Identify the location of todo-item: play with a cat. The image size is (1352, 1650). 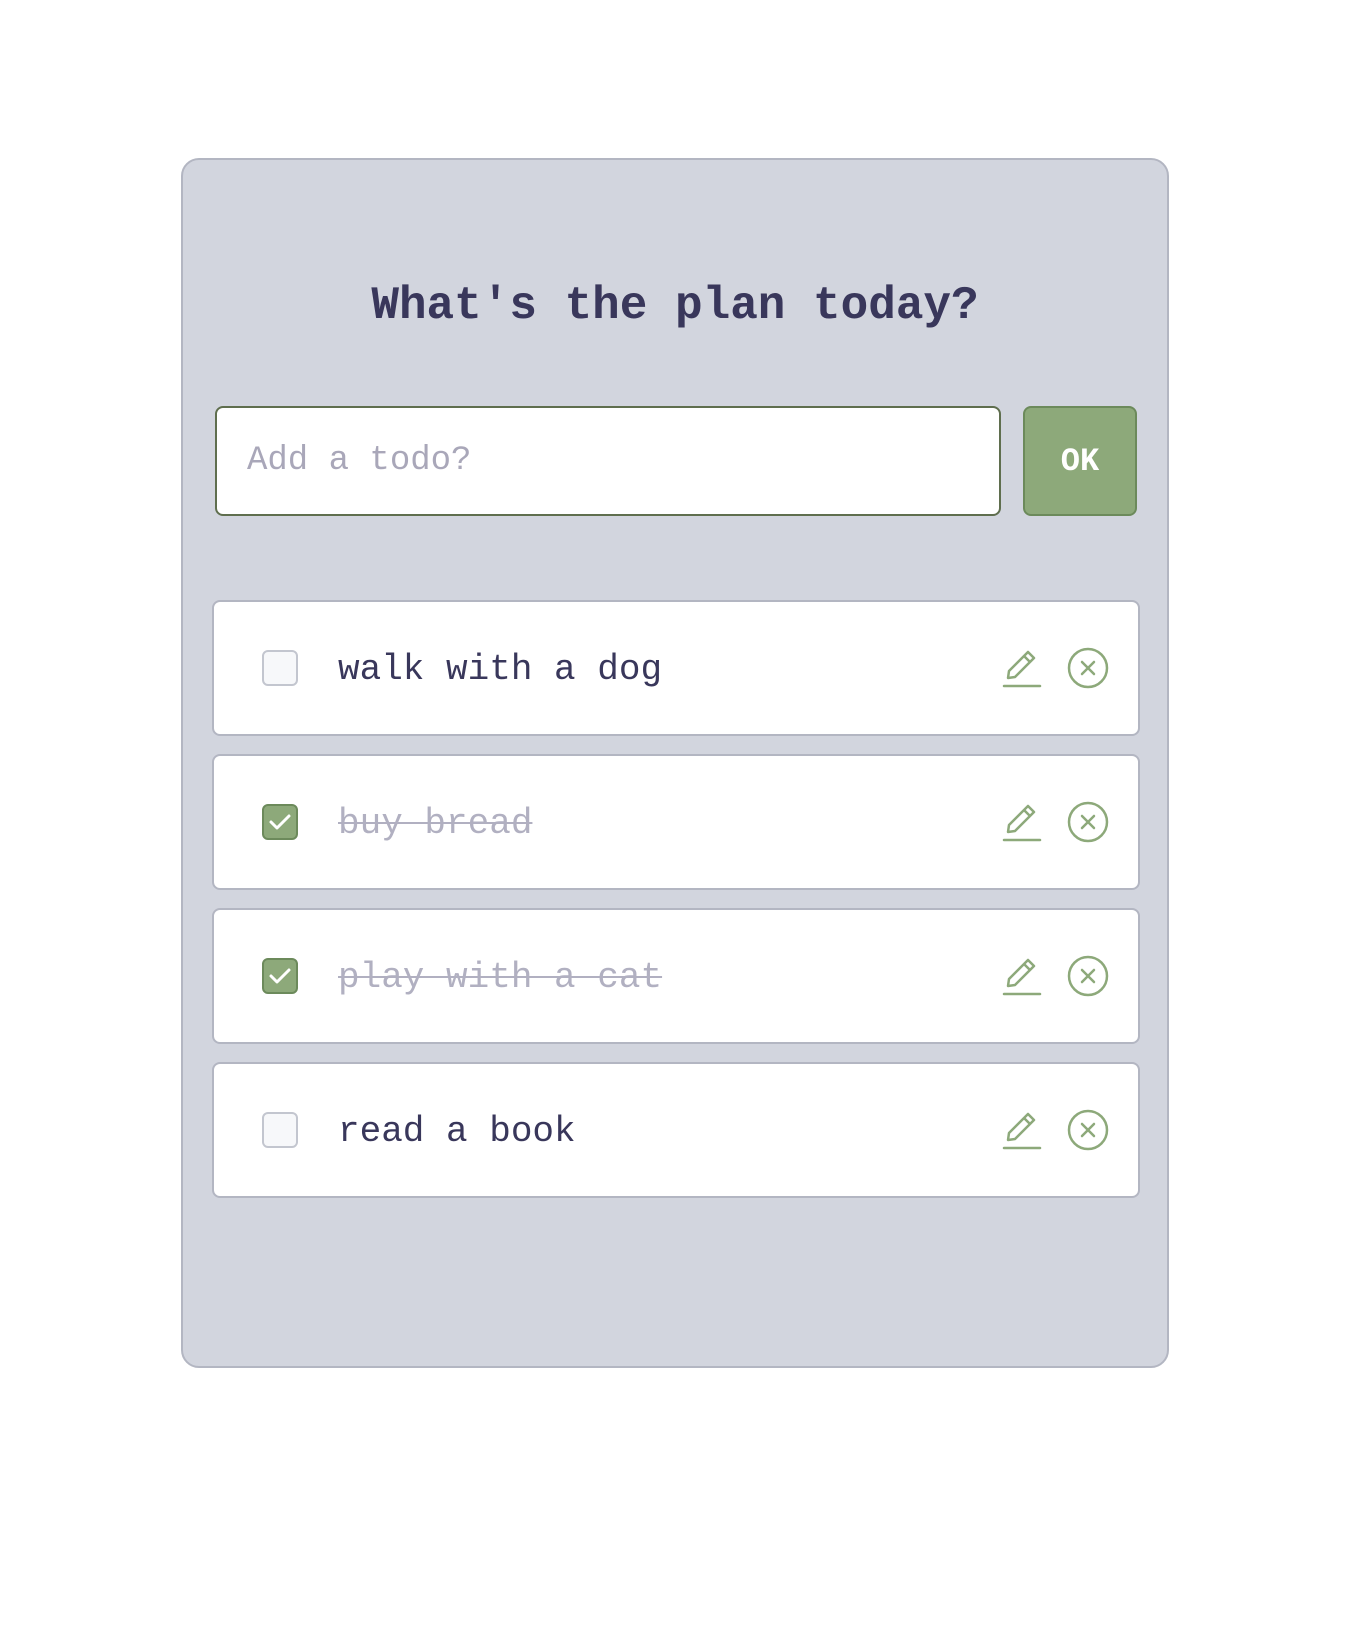
(676, 976).